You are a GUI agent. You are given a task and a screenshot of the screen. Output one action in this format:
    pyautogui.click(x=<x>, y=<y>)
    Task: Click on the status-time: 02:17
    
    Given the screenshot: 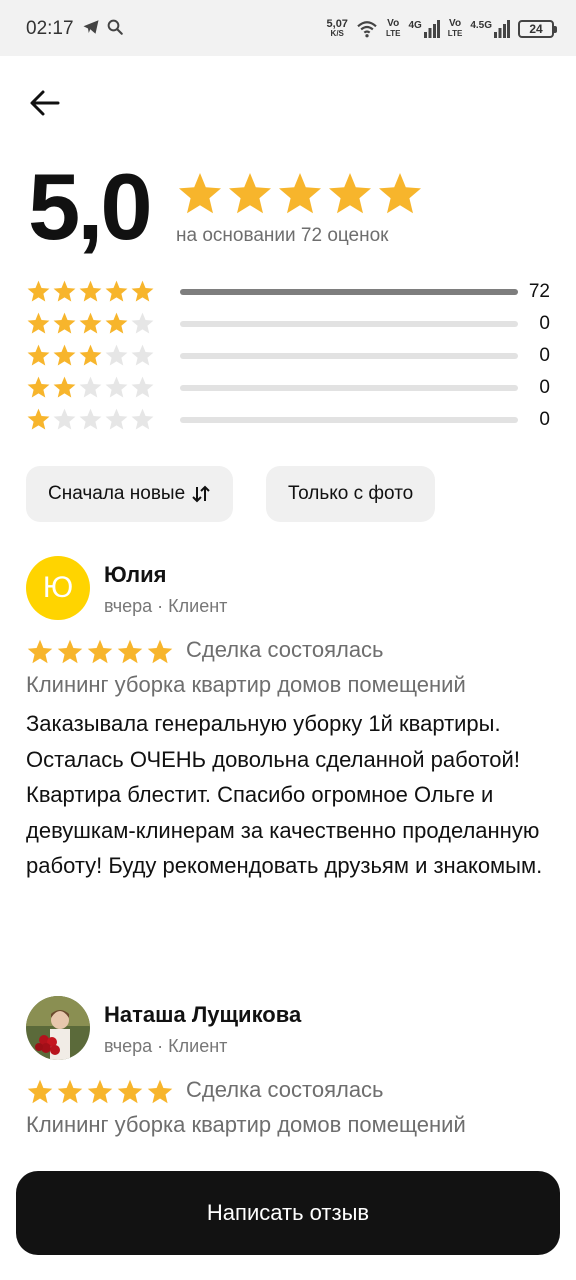 What is the action you would take?
    pyautogui.click(x=50, y=28)
    